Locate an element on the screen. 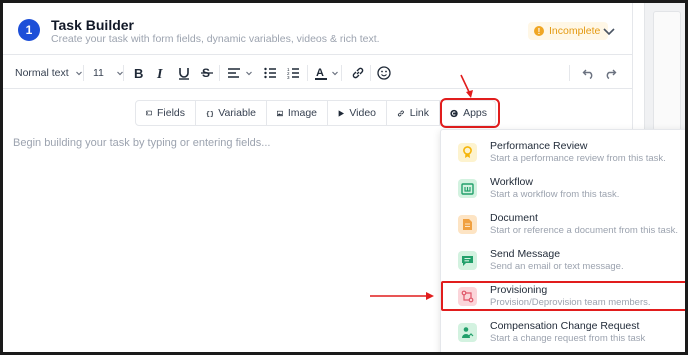 The image size is (688, 355). video-icon is located at coordinates (341, 113).